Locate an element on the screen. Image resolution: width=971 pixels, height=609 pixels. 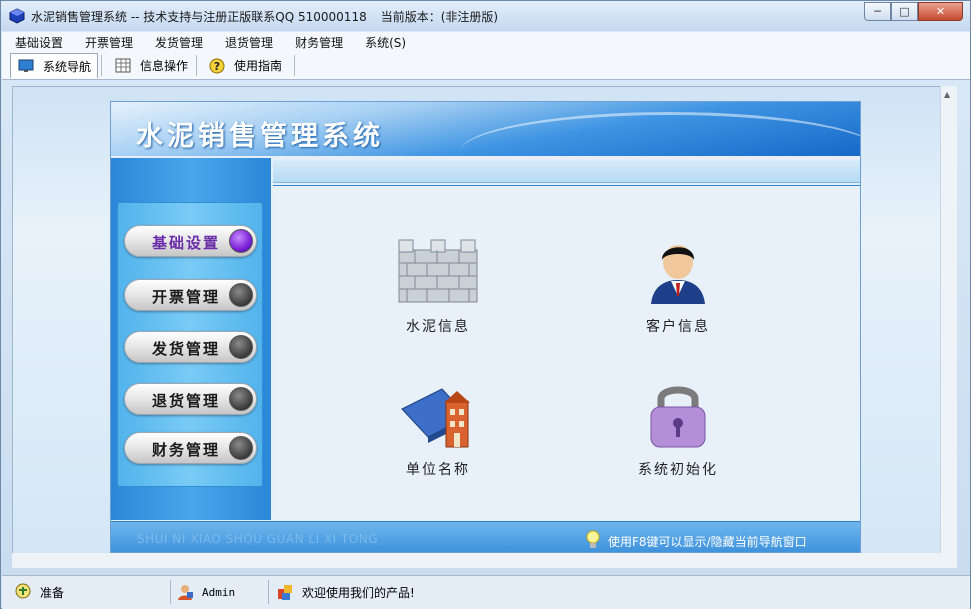
status-ready-icon is located at coordinates (23, 592).